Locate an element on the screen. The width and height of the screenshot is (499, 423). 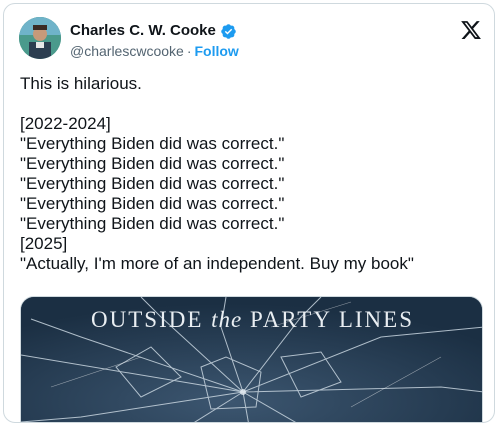
verified-badge-icon is located at coordinates (228, 31).